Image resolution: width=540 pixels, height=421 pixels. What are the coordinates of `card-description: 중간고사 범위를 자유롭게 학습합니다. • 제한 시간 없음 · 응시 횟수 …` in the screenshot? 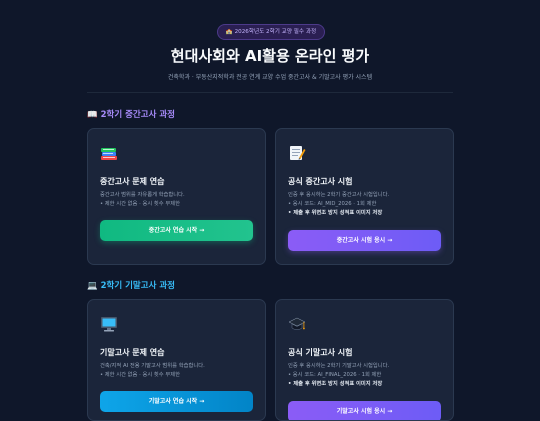 It's located at (142, 199).